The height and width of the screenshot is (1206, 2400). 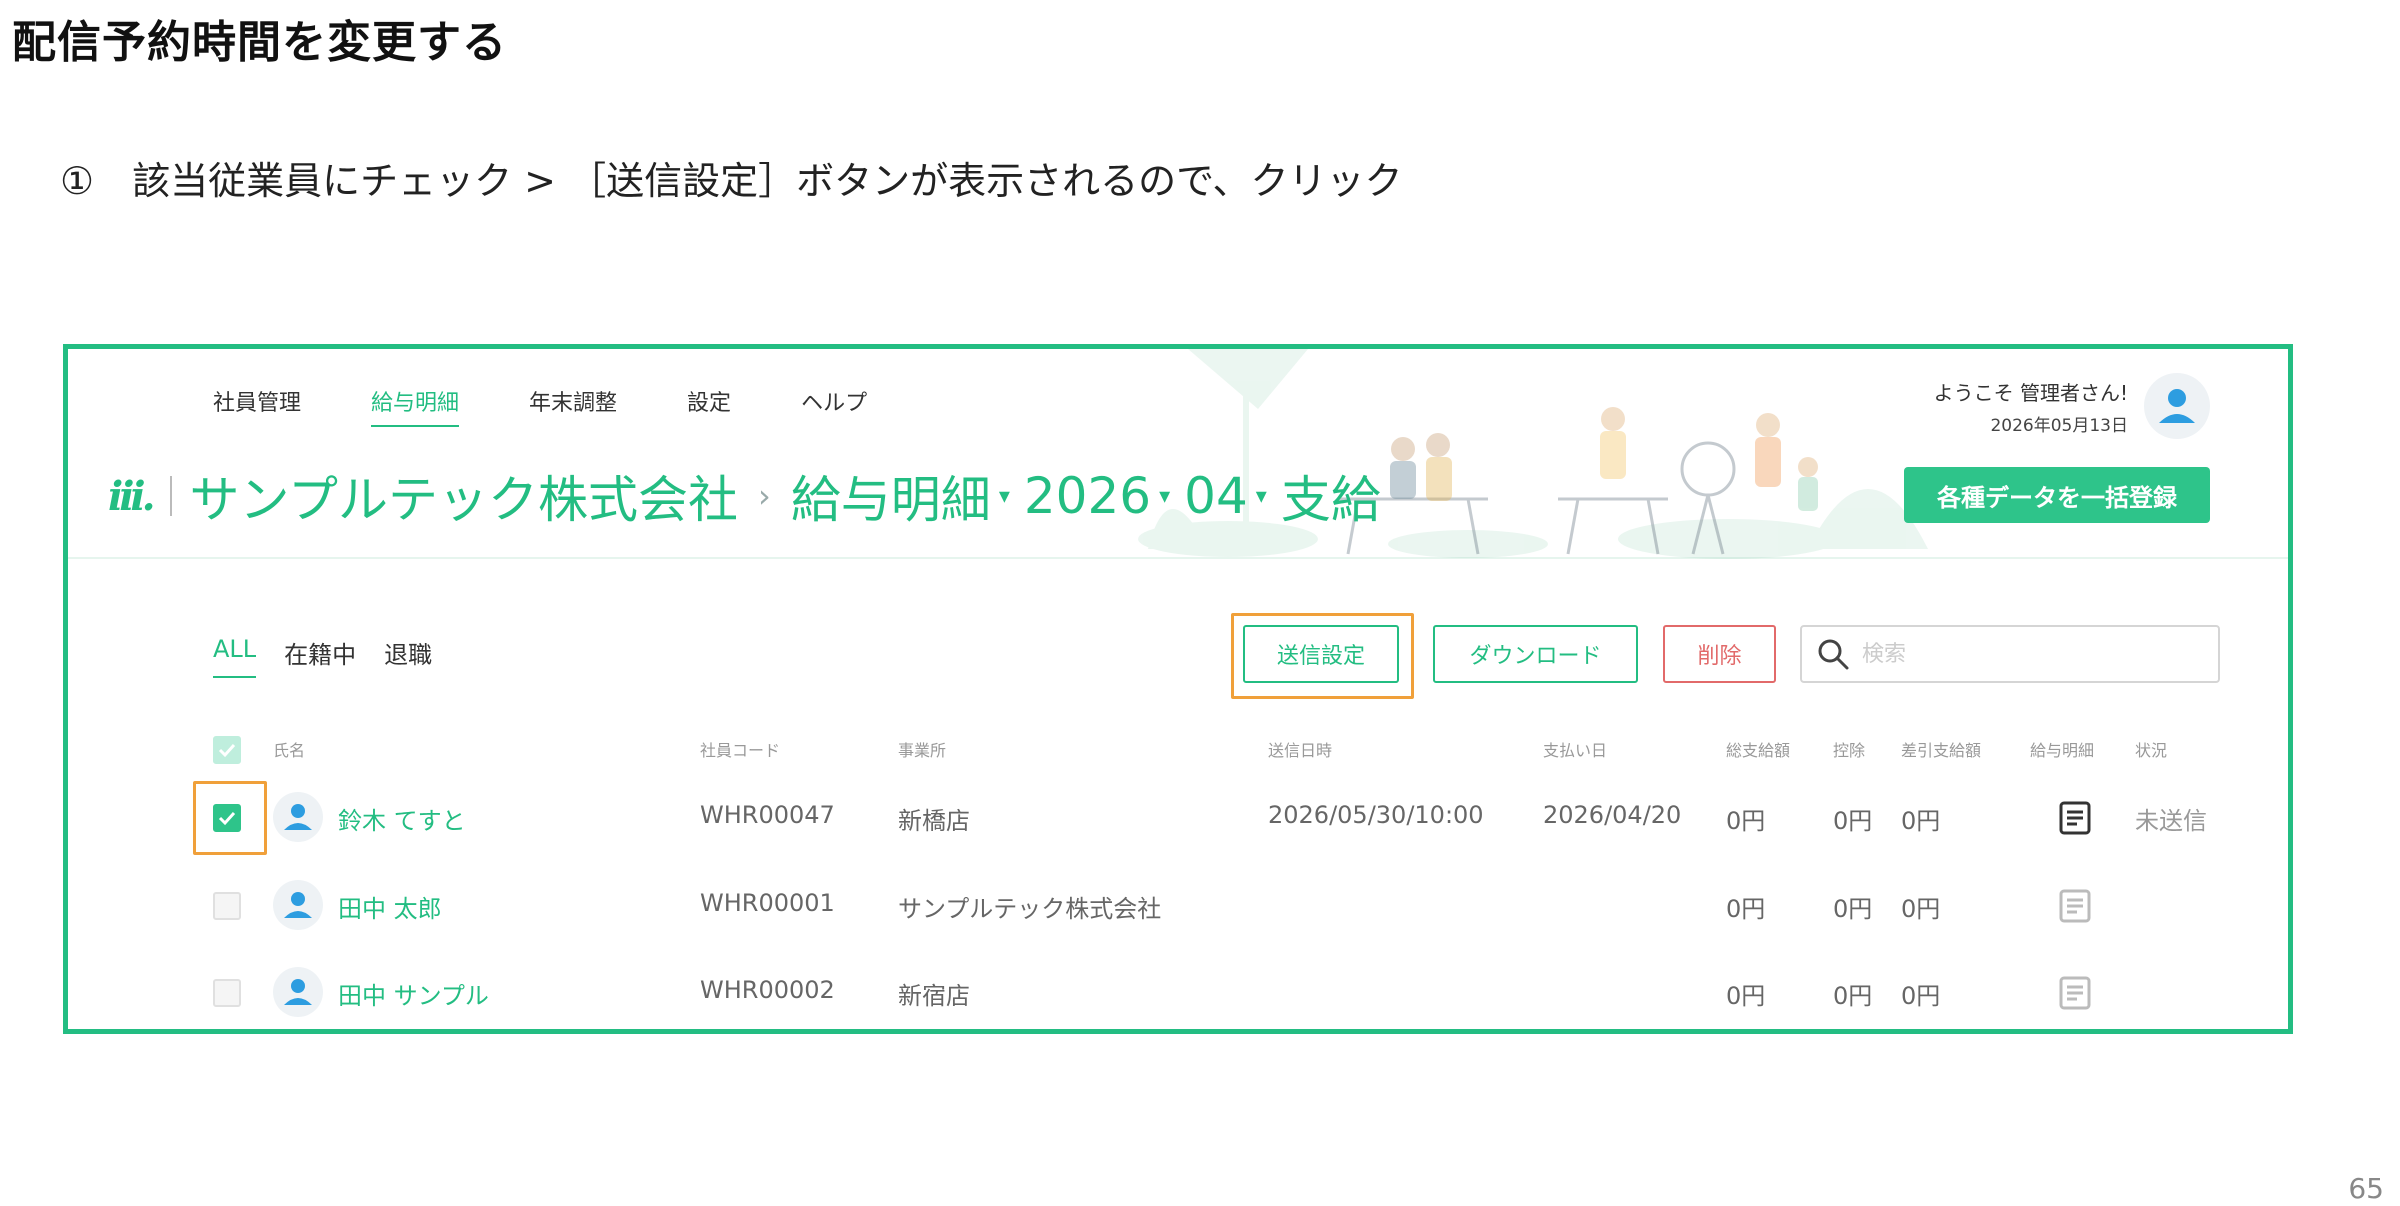 What do you see at coordinates (748, 496) in the screenshot?
I see `brand-breadcrumb: iii. サンプルテック株式会社 › 給与明細 ▾ 2026 ▾ 04 ▾ 支給` at bounding box center [748, 496].